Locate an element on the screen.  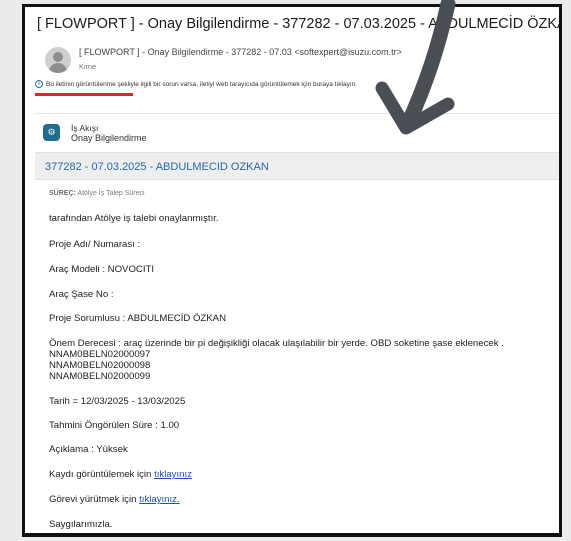
project-owner-line: Proje Sorumlusu : ABDULMECİD ÖZKAN is located at coordinates (138, 318).